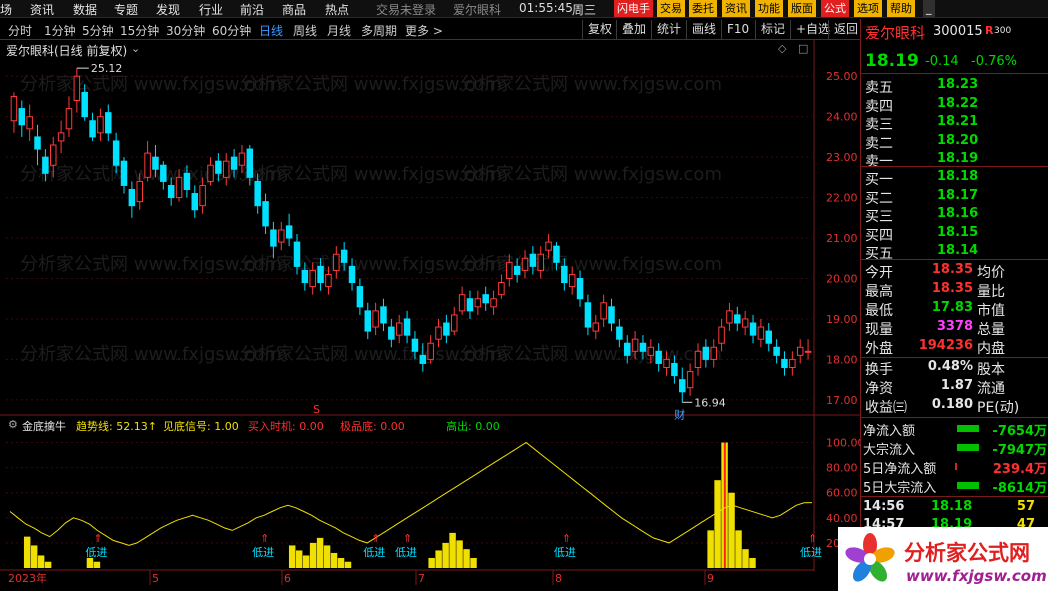 Image resolution: width=1048 pixels, height=591 pixels. What do you see at coordinates (1003, 31) in the screenshot?
I see `board-tag: 300` at bounding box center [1003, 31].